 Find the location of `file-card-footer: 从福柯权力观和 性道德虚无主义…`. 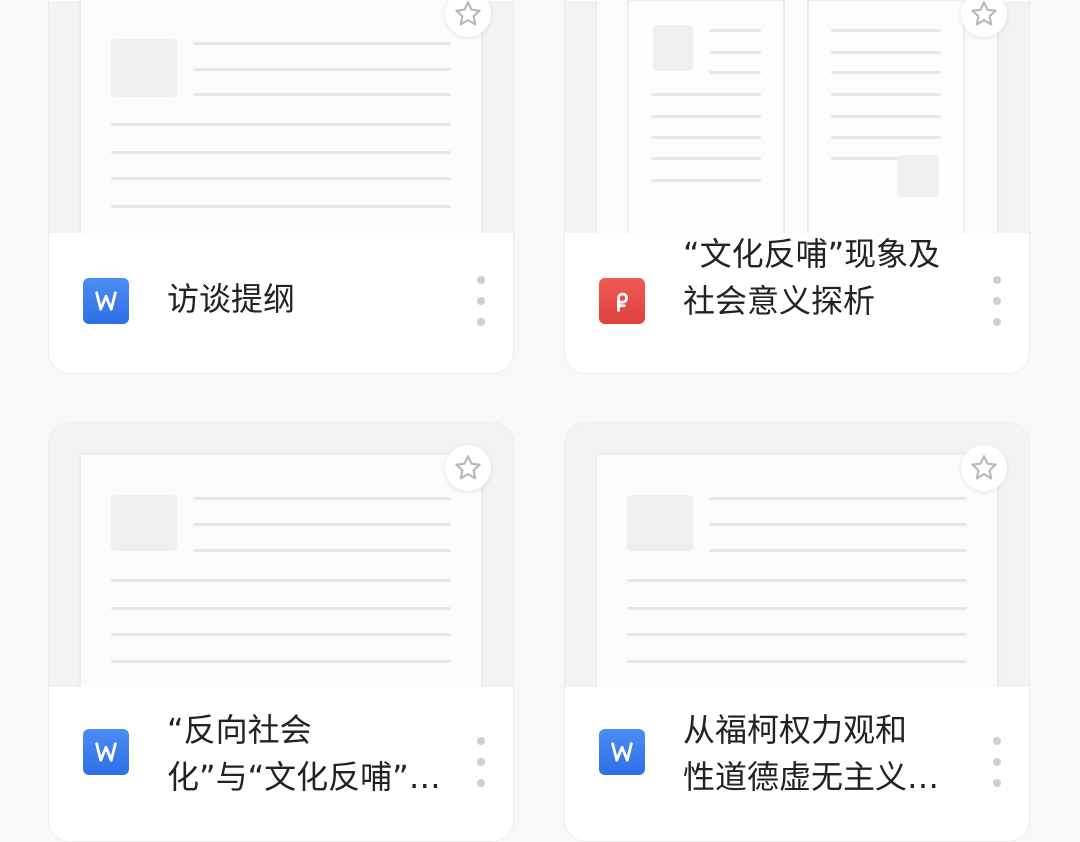

file-card-footer: 从福柯权力观和 性道德虚无主义… is located at coordinates (797, 764).